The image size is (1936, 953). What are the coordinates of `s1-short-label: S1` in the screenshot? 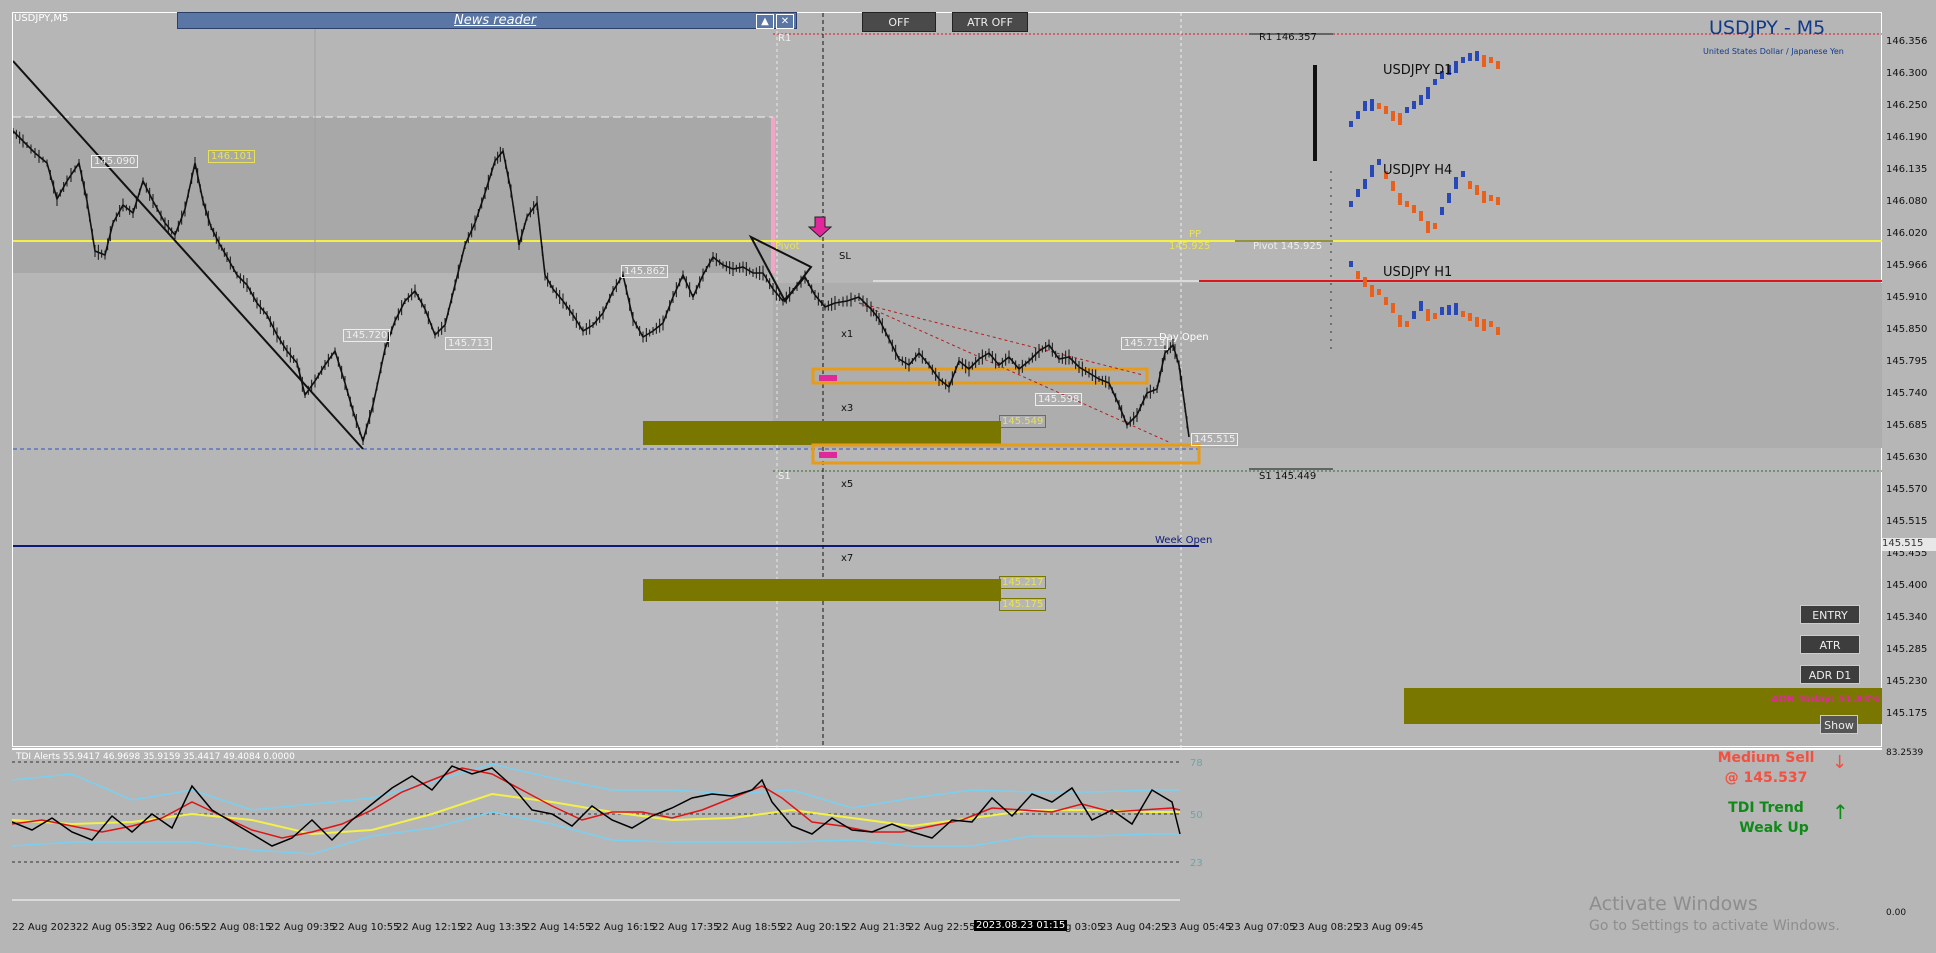 It's located at (784, 476).